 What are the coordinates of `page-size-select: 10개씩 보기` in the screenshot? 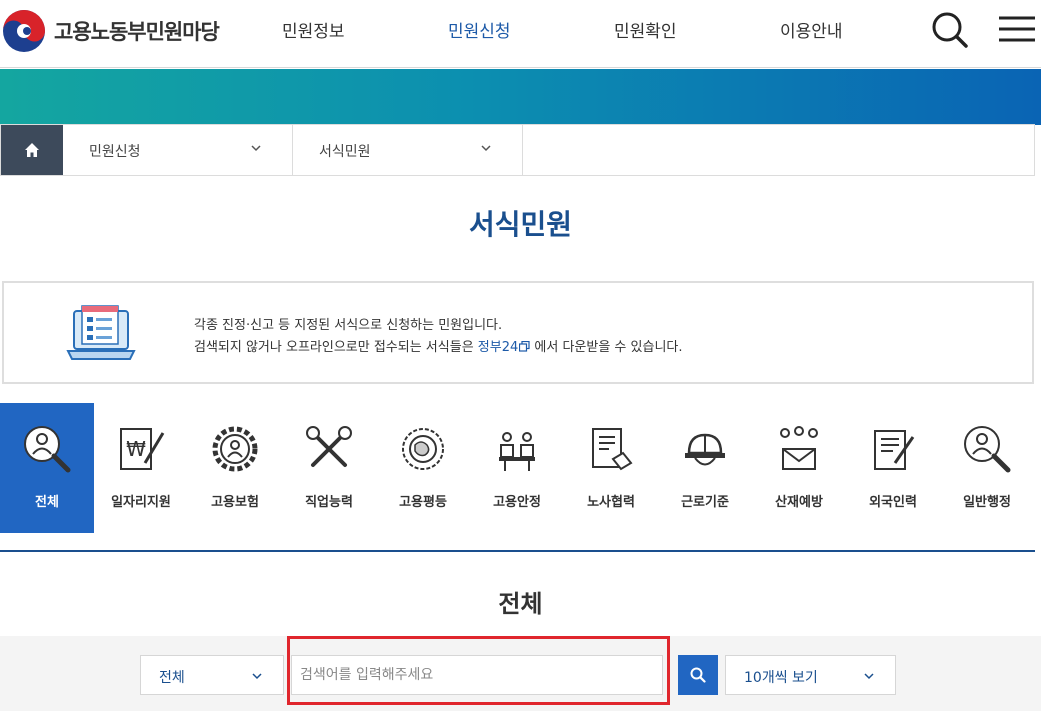 It's located at (810, 675).